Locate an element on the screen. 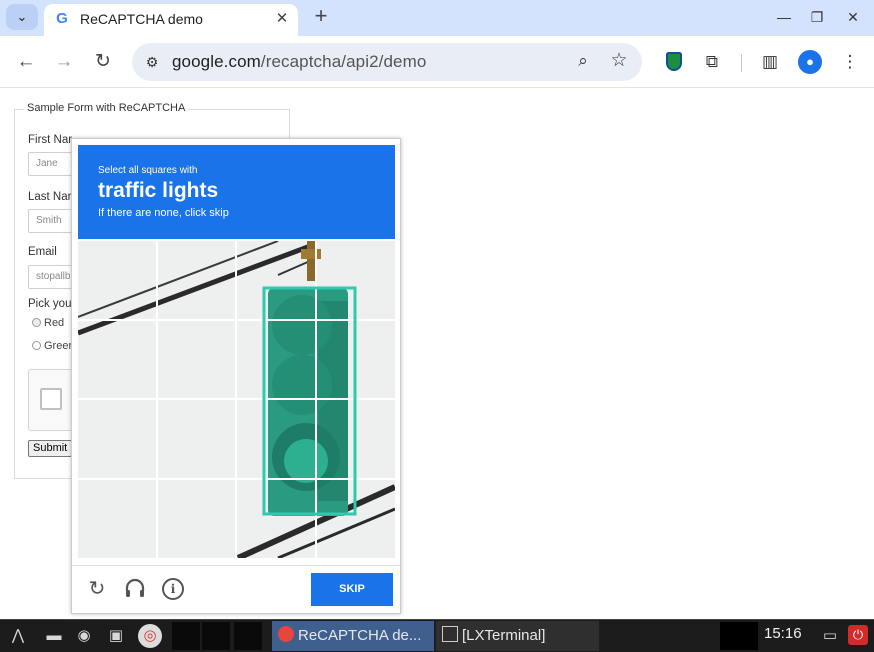 This screenshot has height=652, width=874. profile-avatar-icon: ● is located at coordinates (810, 62).